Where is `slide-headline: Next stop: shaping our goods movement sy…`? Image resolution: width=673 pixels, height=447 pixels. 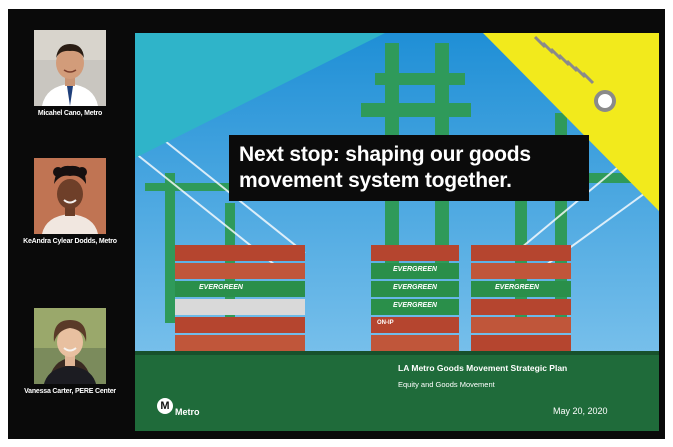 slide-headline: Next stop: shaping our goods movement sy… is located at coordinates (409, 168).